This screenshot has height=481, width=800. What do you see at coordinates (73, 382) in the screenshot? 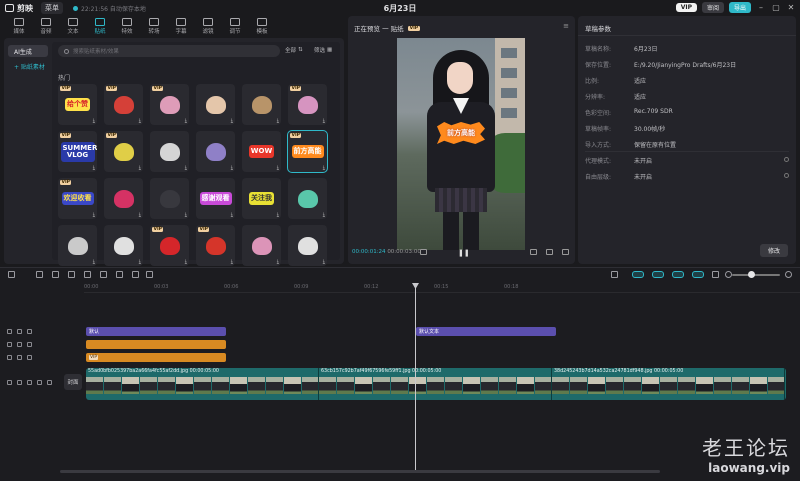
I see `cover-button: 封面` at bounding box center [73, 382].